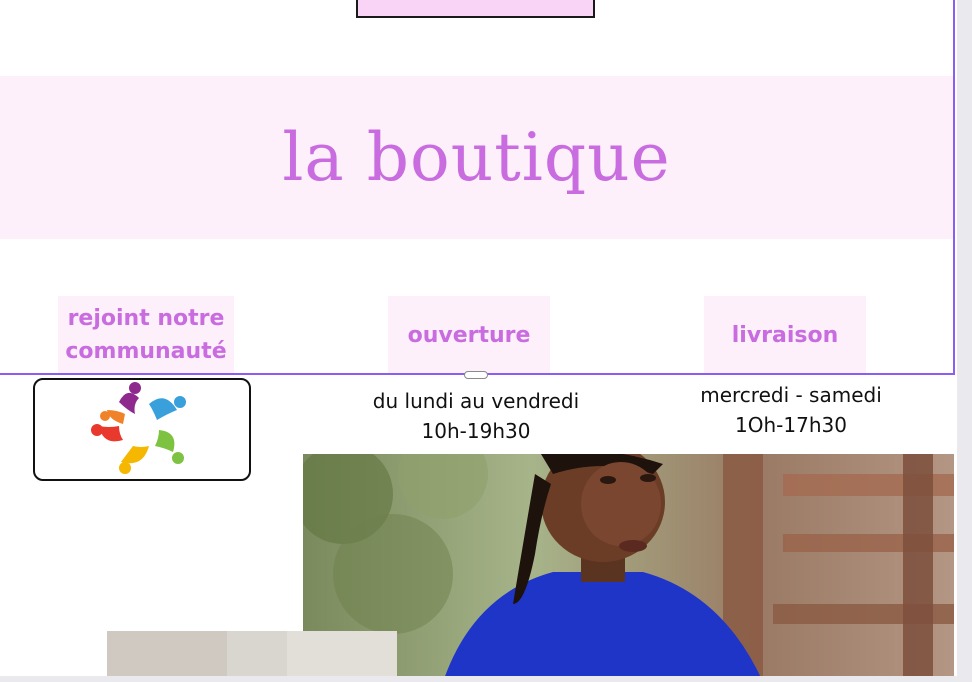 The image size is (972, 682). What do you see at coordinates (791, 395) in the screenshot?
I see `delivery-days: mercredi - samedi` at bounding box center [791, 395].